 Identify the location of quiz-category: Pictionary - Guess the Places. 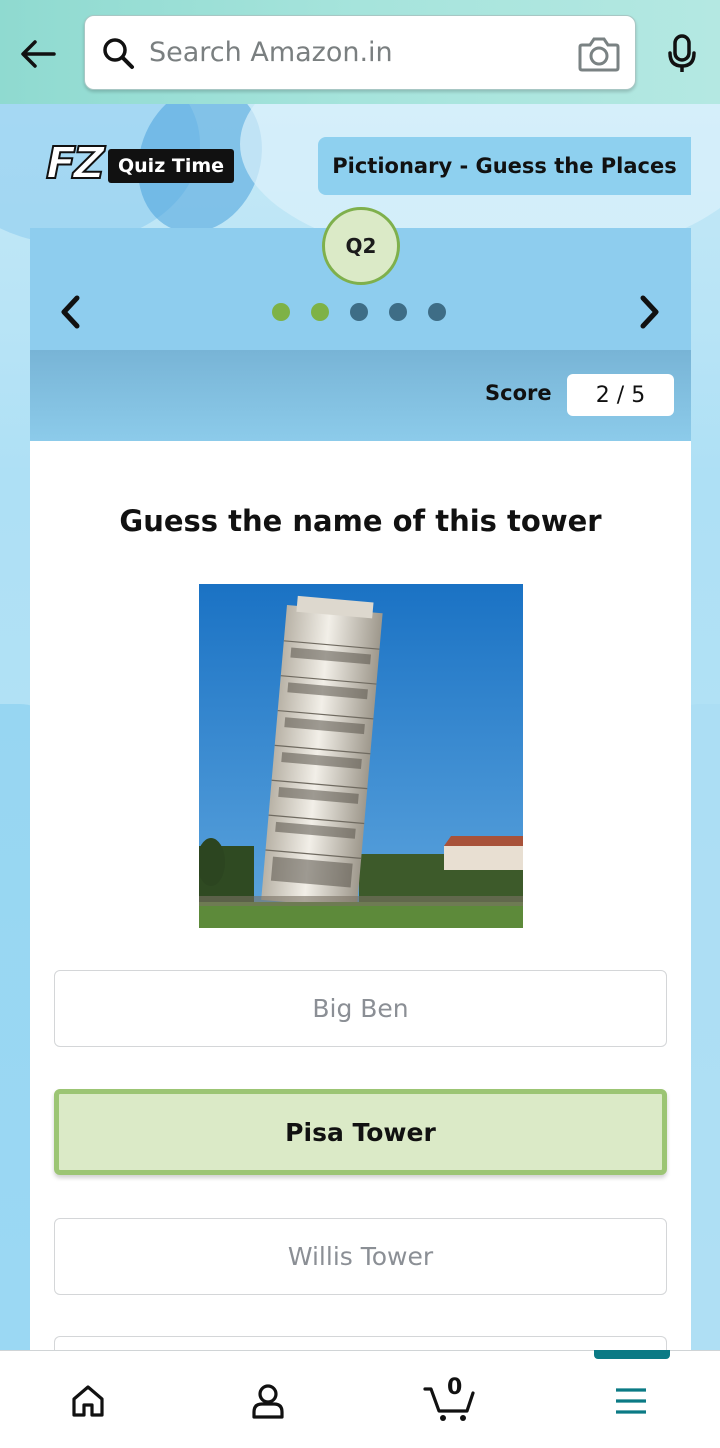
(504, 166).